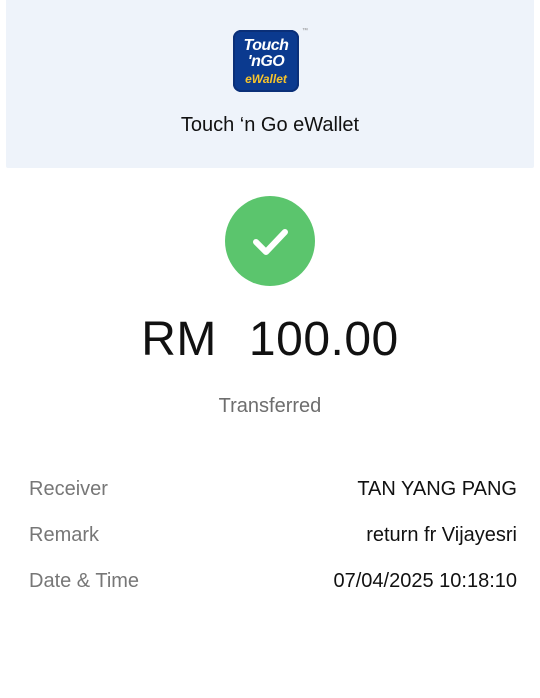 The height and width of the screenshot is (698, 540). I want to click on amount-value: 100.00, so click(323, 339).